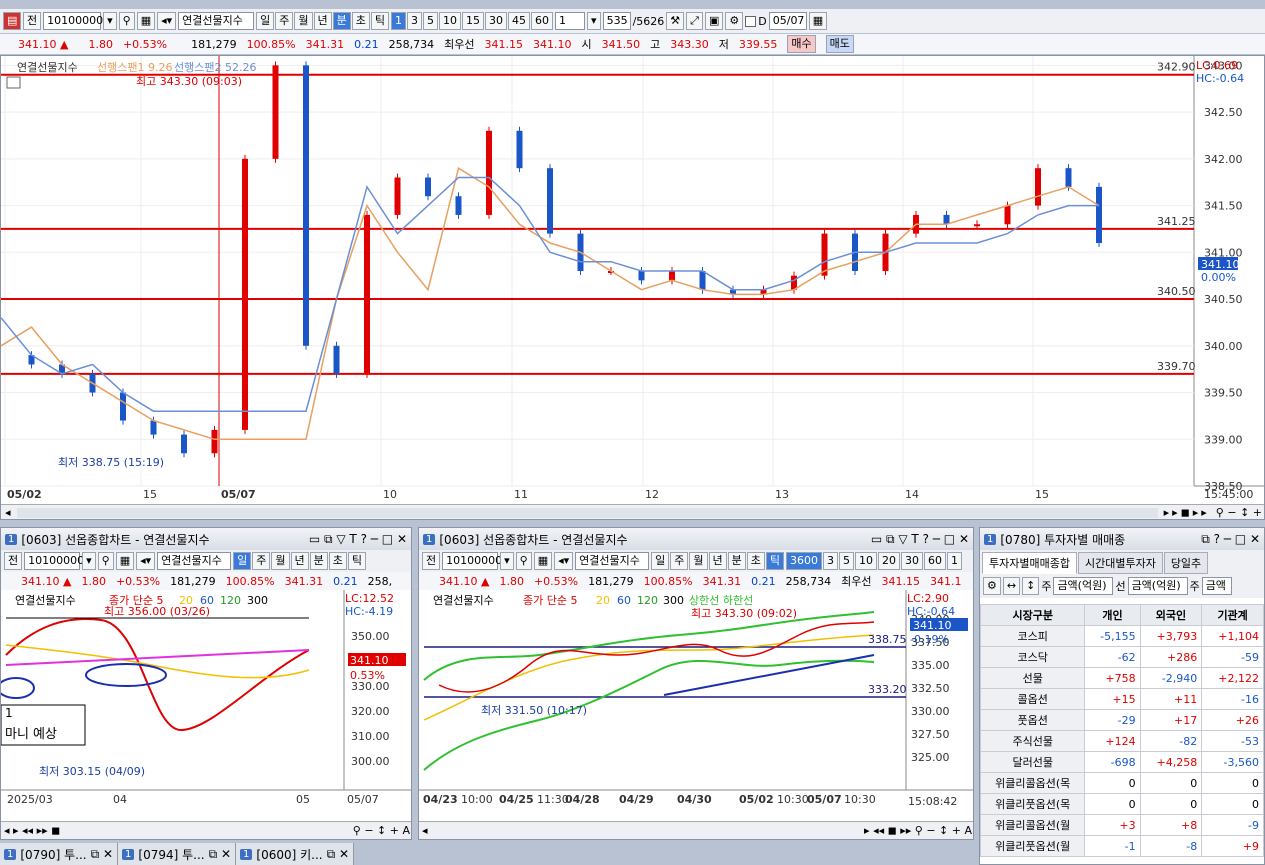 The width and height of the screenshot is (1265, 865). Describe the element at coordinates (13, 82) in the screenshot. I see `chart-menu-icon` at that location.